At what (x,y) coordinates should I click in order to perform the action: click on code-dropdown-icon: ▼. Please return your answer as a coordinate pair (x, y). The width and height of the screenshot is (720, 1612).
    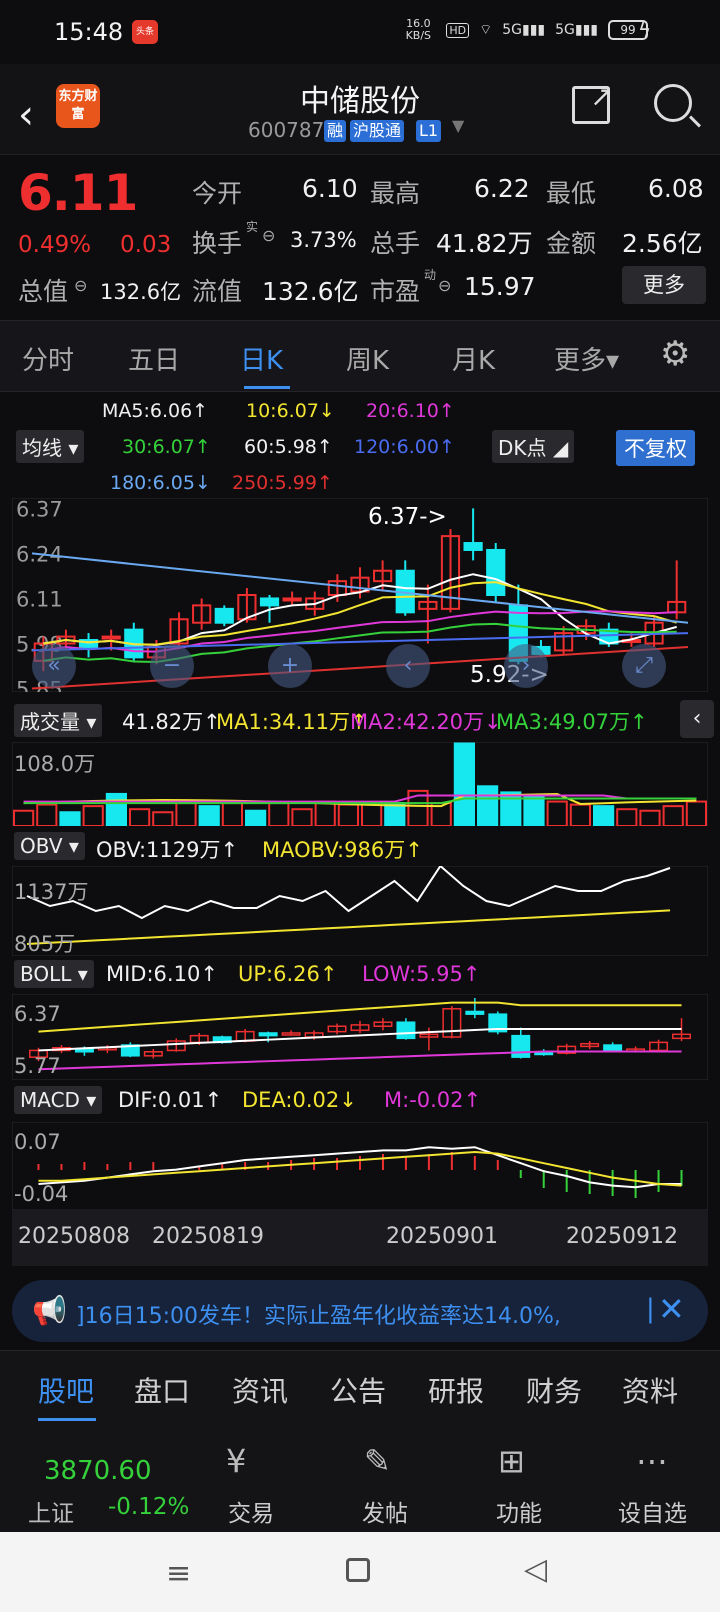
    Looking at the image, I should click on (458, 125).